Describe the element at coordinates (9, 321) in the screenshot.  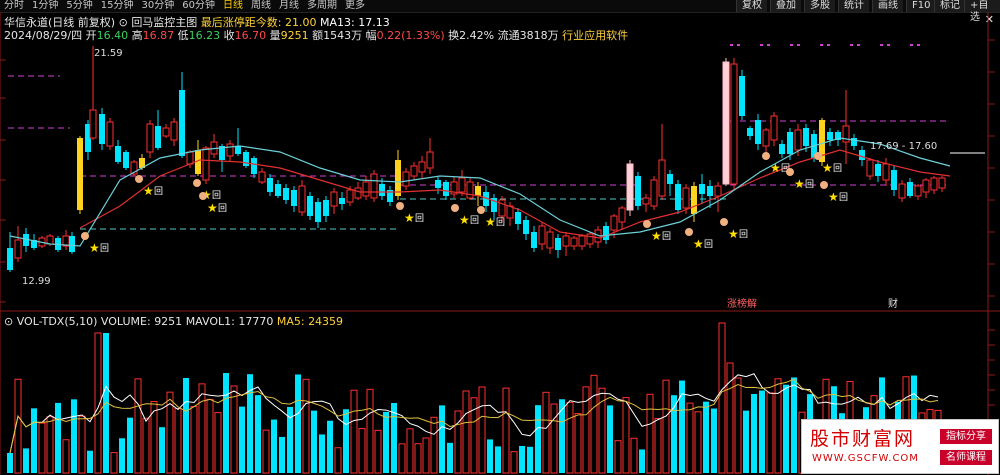
I see `vol-icon: ⊙` at that location.